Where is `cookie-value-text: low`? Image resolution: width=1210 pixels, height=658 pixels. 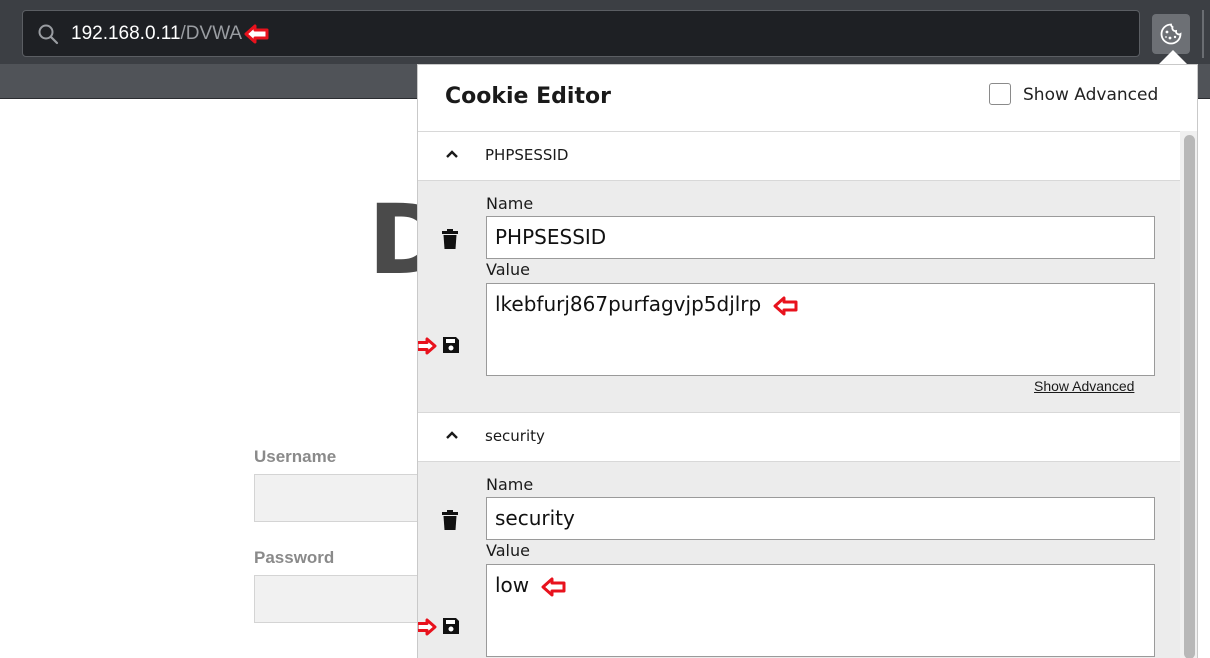
cookie-value-text: low is located at coordinates (512, 585).